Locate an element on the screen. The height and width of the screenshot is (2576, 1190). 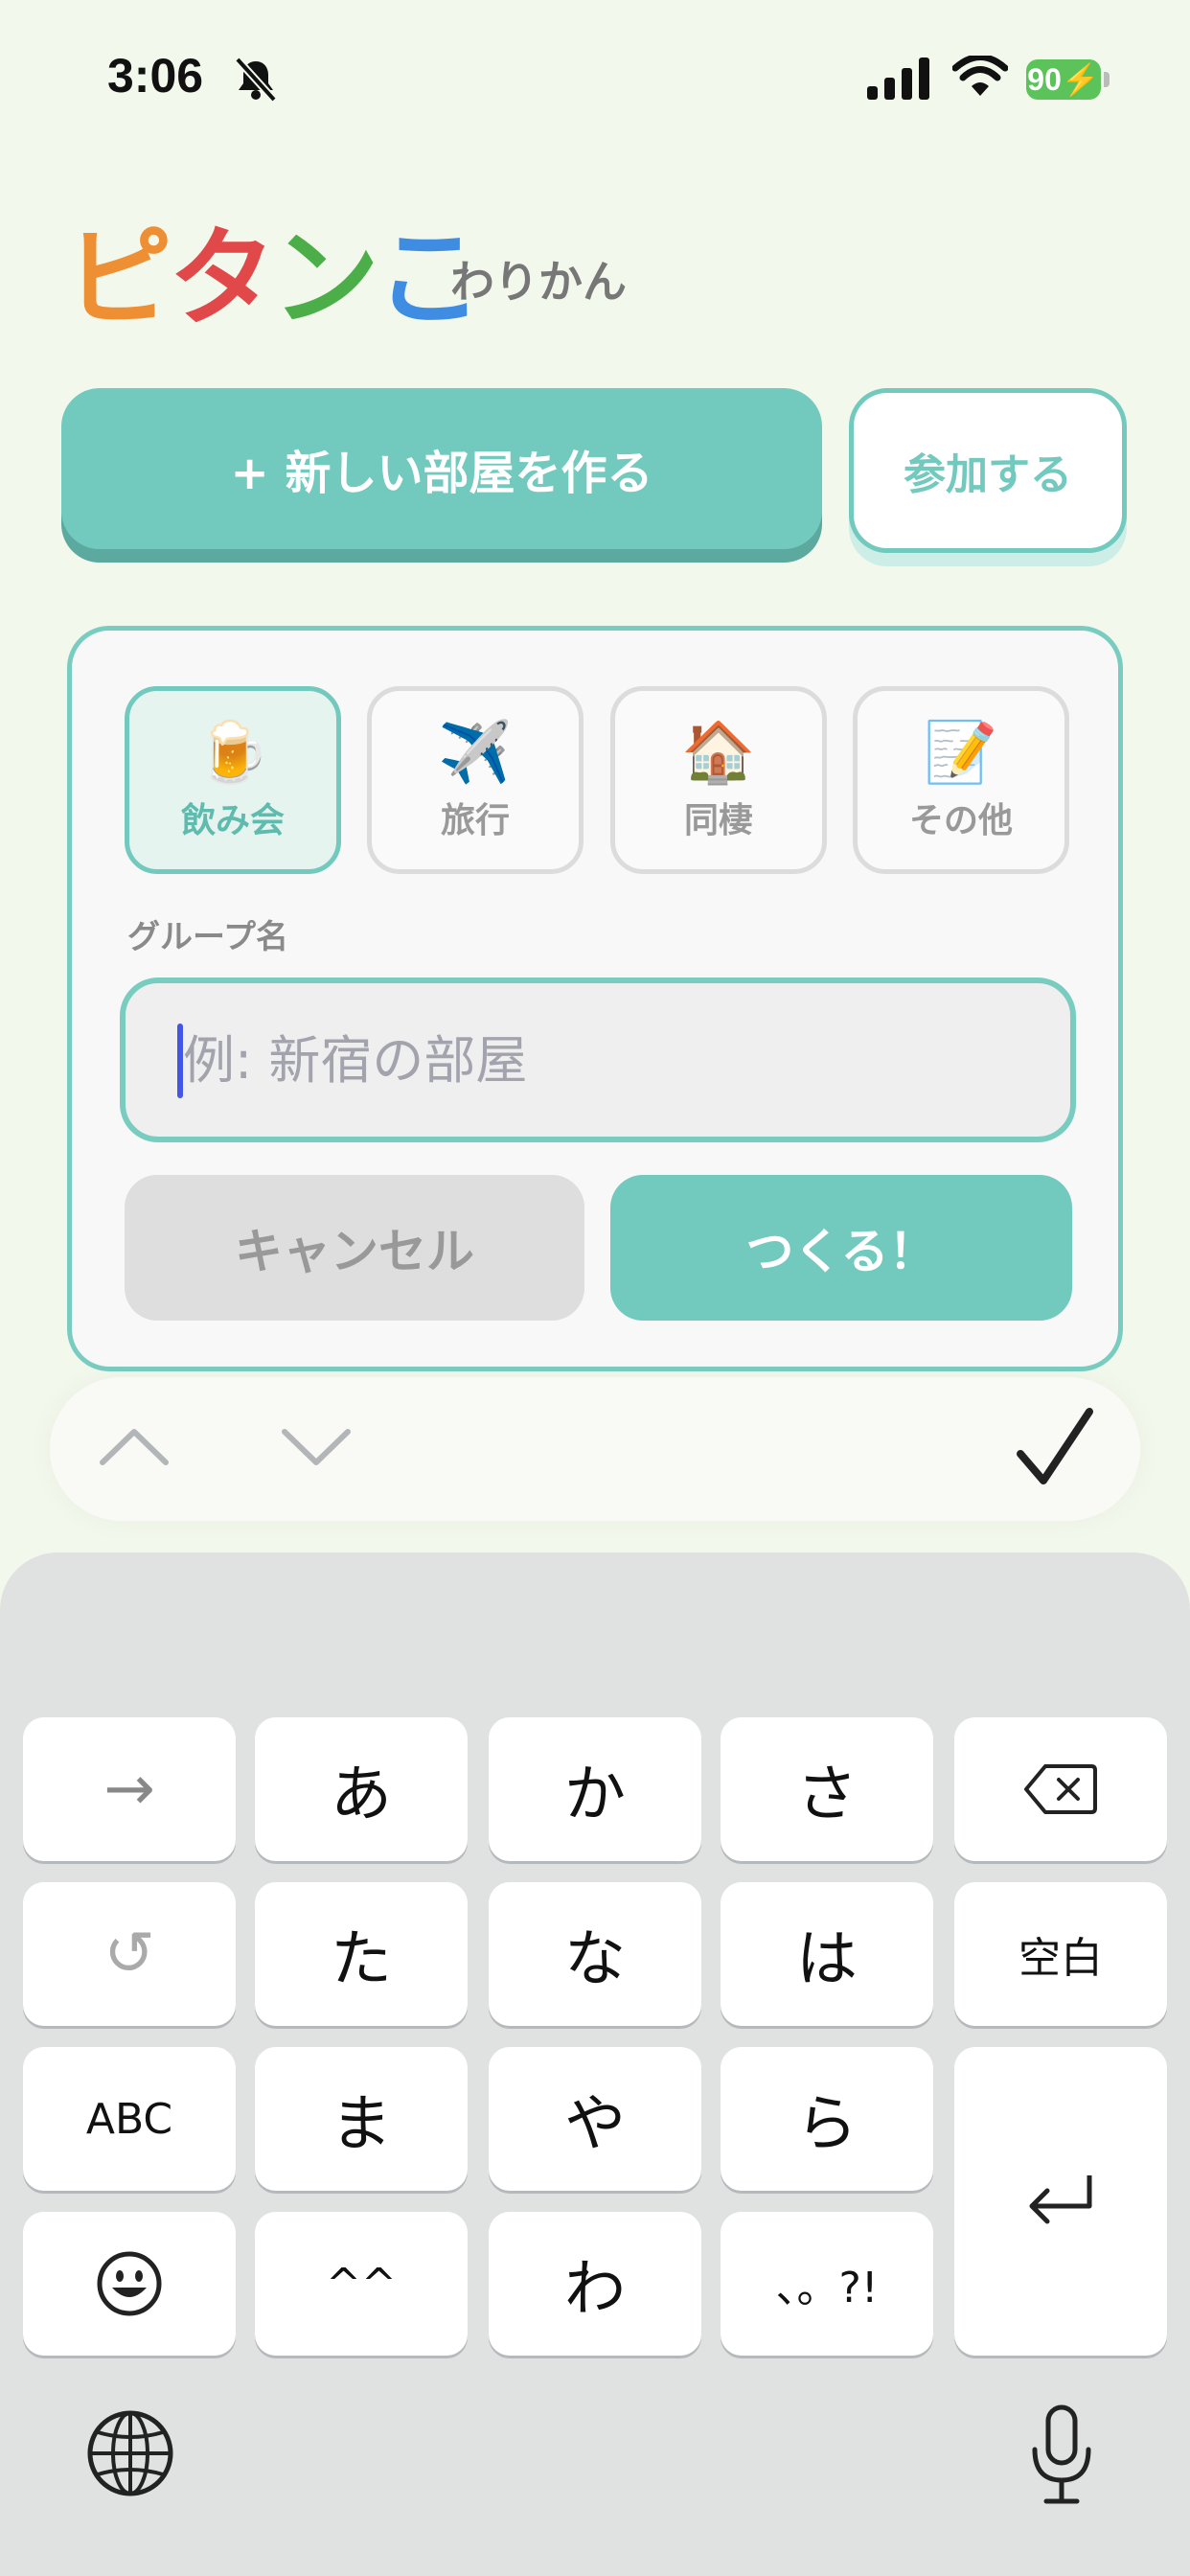
group-name-input is located at coordinates (598, 1060).